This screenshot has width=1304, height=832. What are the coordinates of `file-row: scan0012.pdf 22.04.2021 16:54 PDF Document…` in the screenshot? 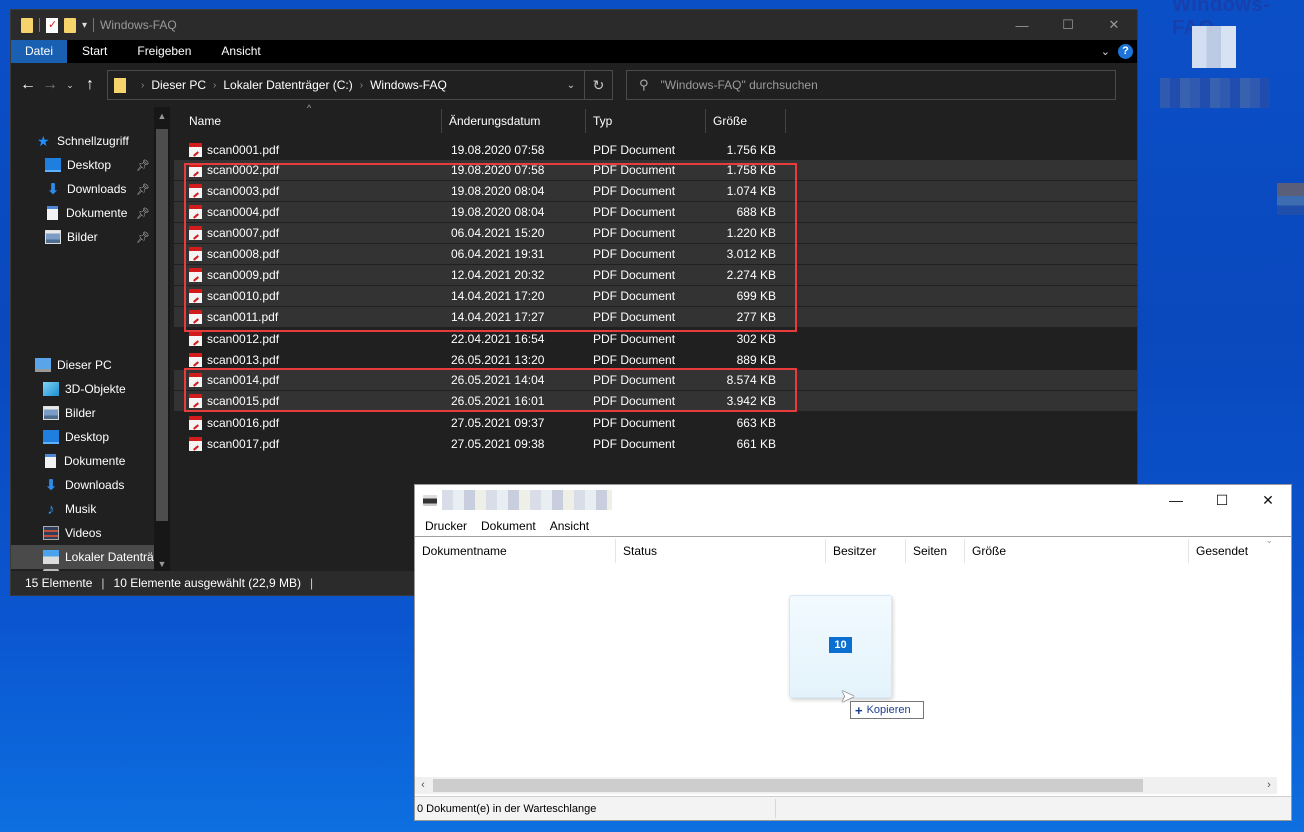 It's located at (655, 338).